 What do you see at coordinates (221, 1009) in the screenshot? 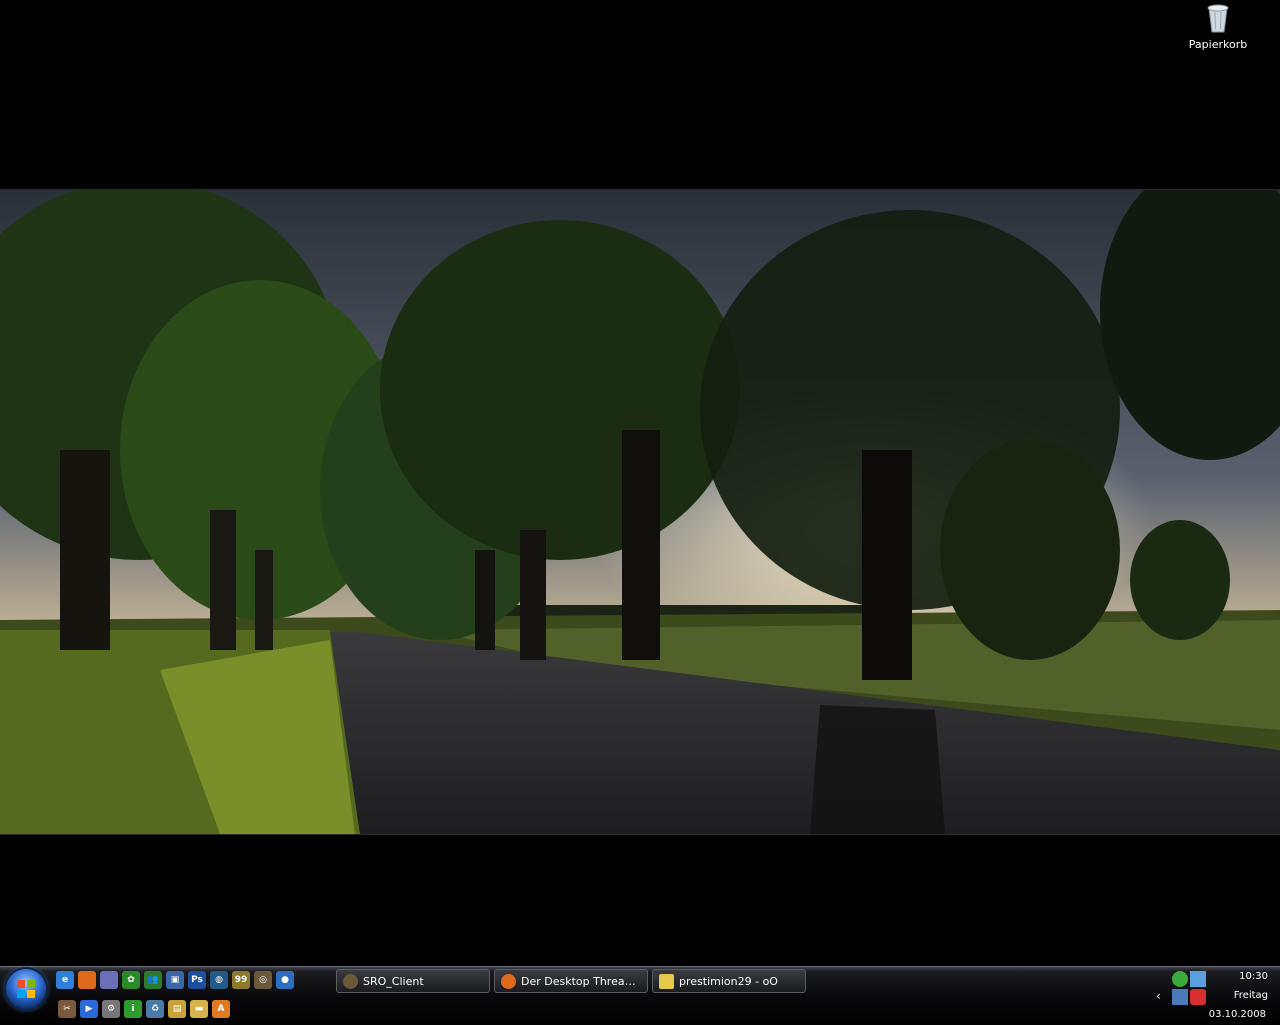
I see `avast-icon: A` at bounding box center [221, 1009].